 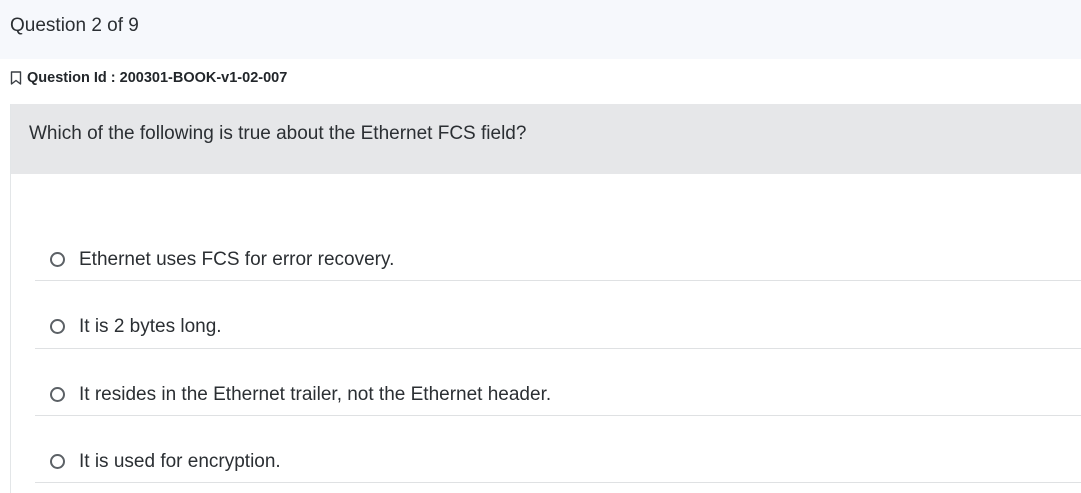 What do you see at coordinates (558, 449) in the screenshot?
I see `answer-option-4: It is used for encryption.` at bounding box center [558, 449].